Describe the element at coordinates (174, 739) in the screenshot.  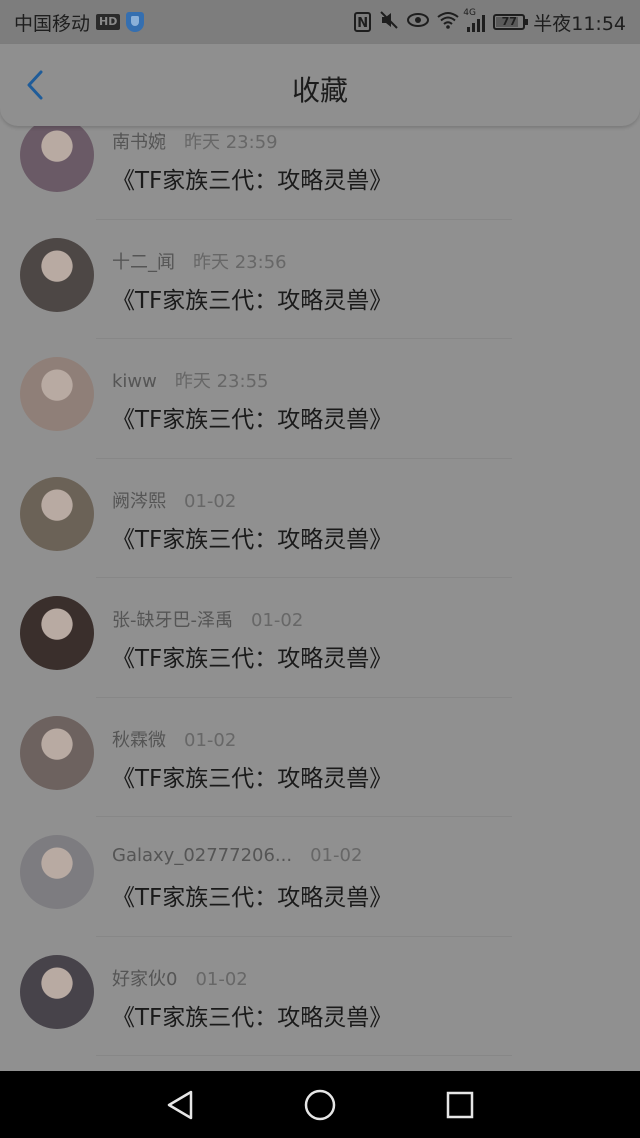
I see `item-meta: 秋霖微 01-02` at that location.